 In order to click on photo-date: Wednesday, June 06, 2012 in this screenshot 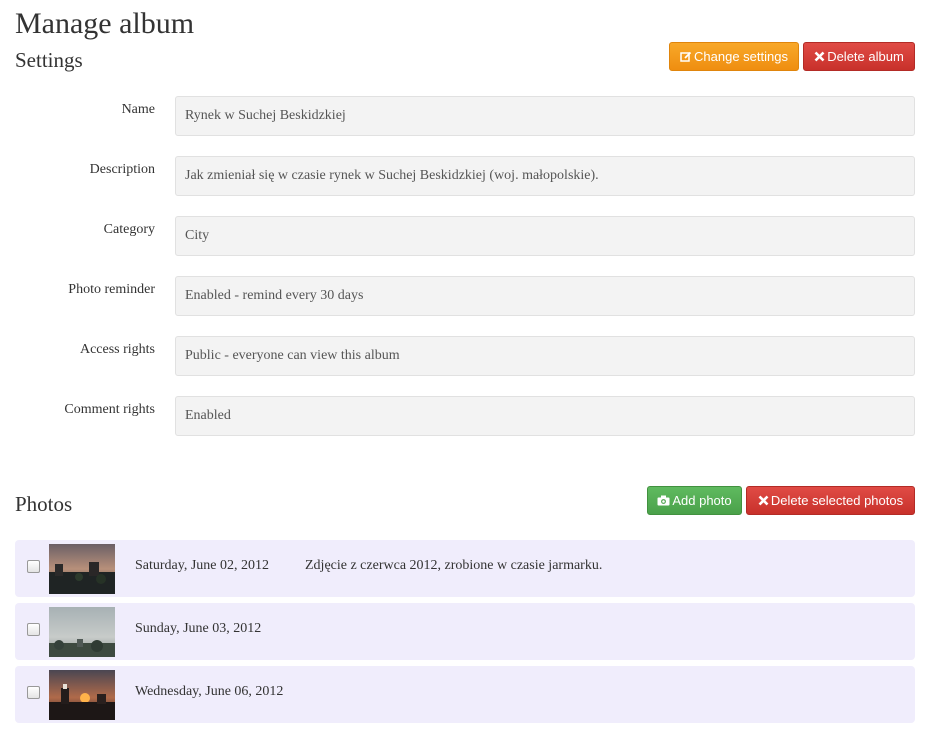, I will do `click(209, 691)`.